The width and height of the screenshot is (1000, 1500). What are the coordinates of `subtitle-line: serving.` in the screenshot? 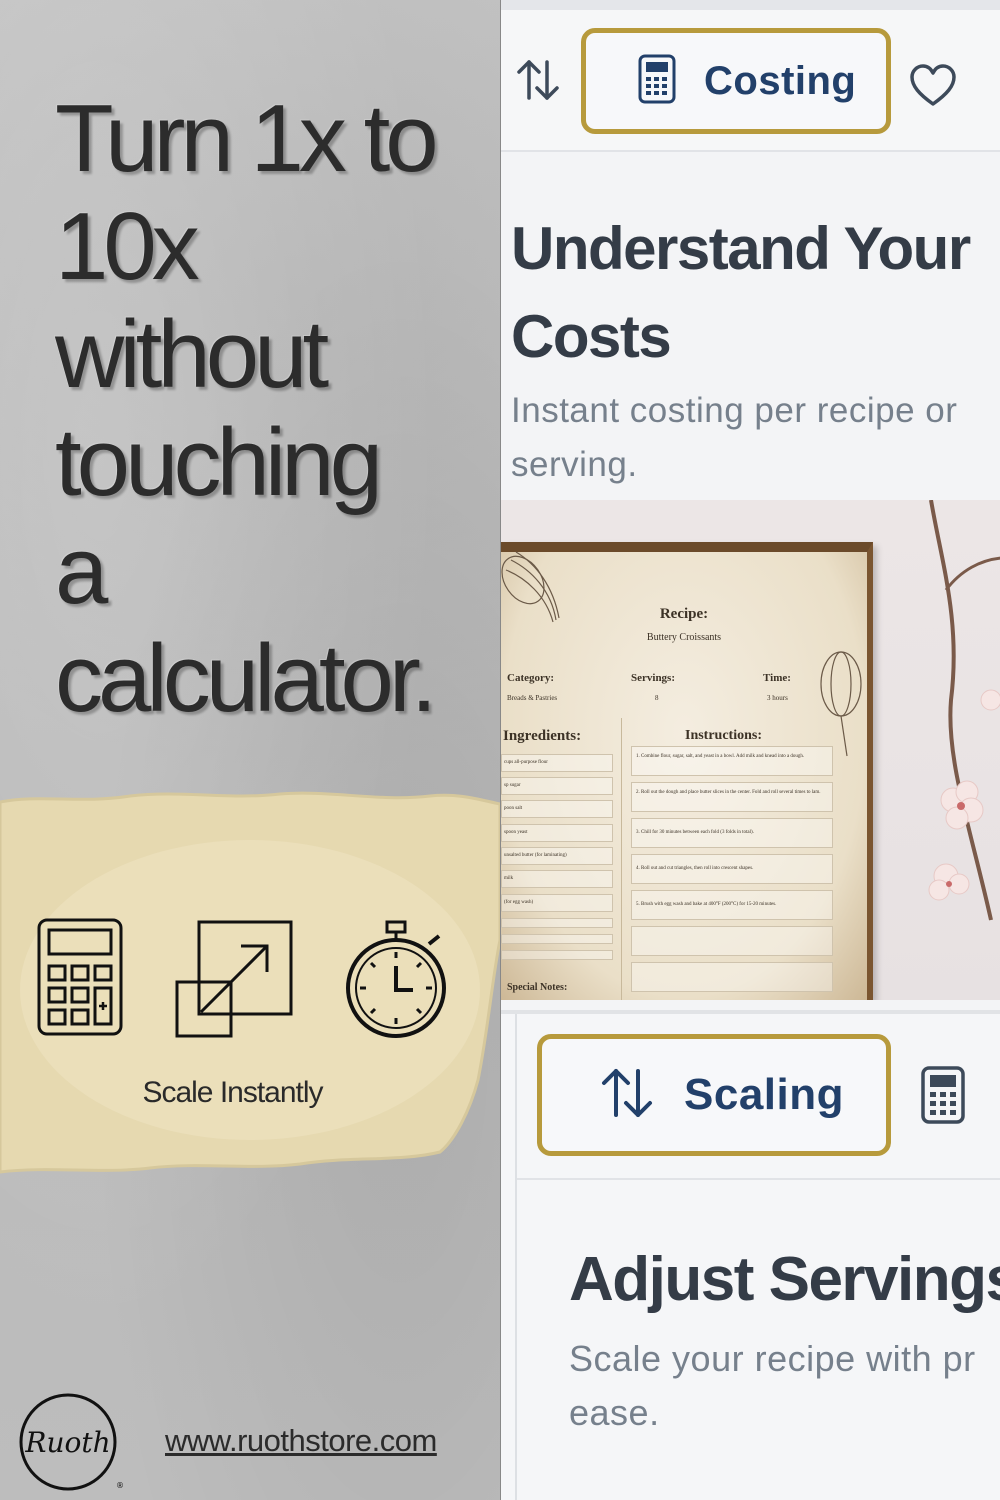 It's located at (574, 464).